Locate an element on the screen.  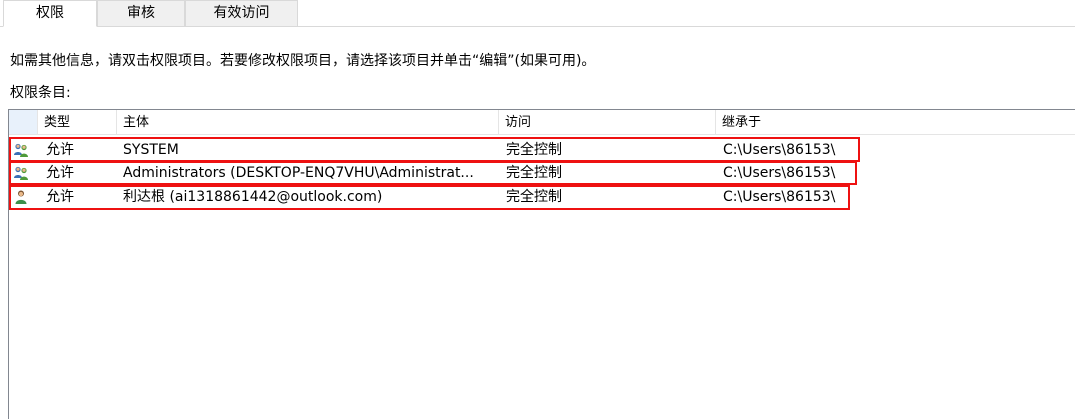
tab-permissions: 权限 is located at coordinates (50, 13).